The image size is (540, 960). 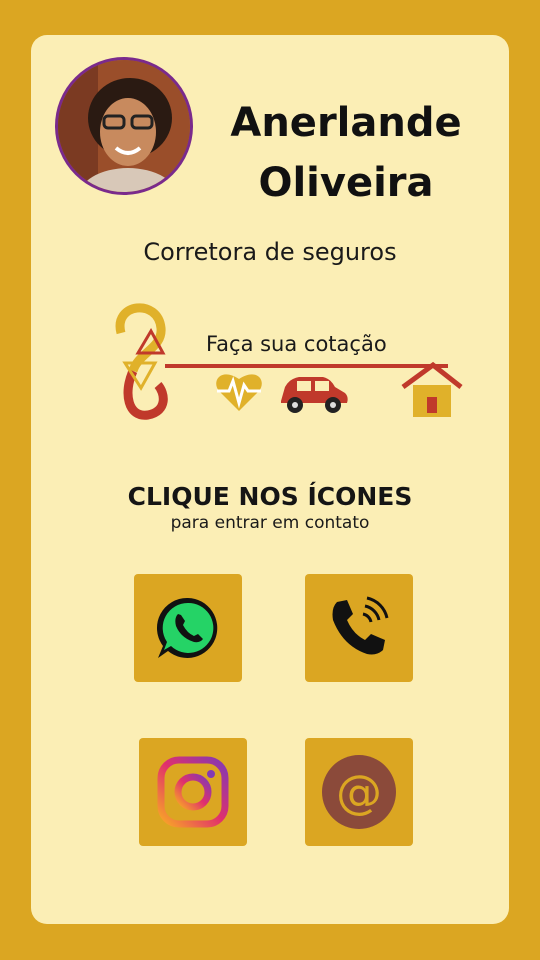 What do you see at coordinates (346, 123) in the screenshot?
I see `first-name: Anerlande` at bounding box center [346, 123].